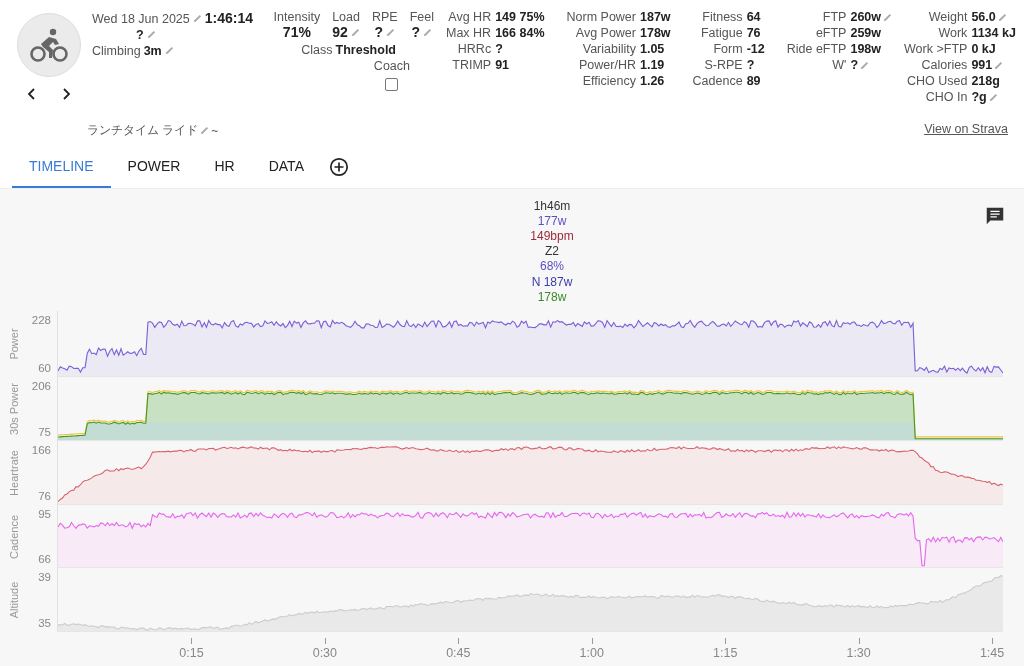  Describe the element at coordinates (384, 17) in the screenshot. I see `effort-label: RPE` at that location.